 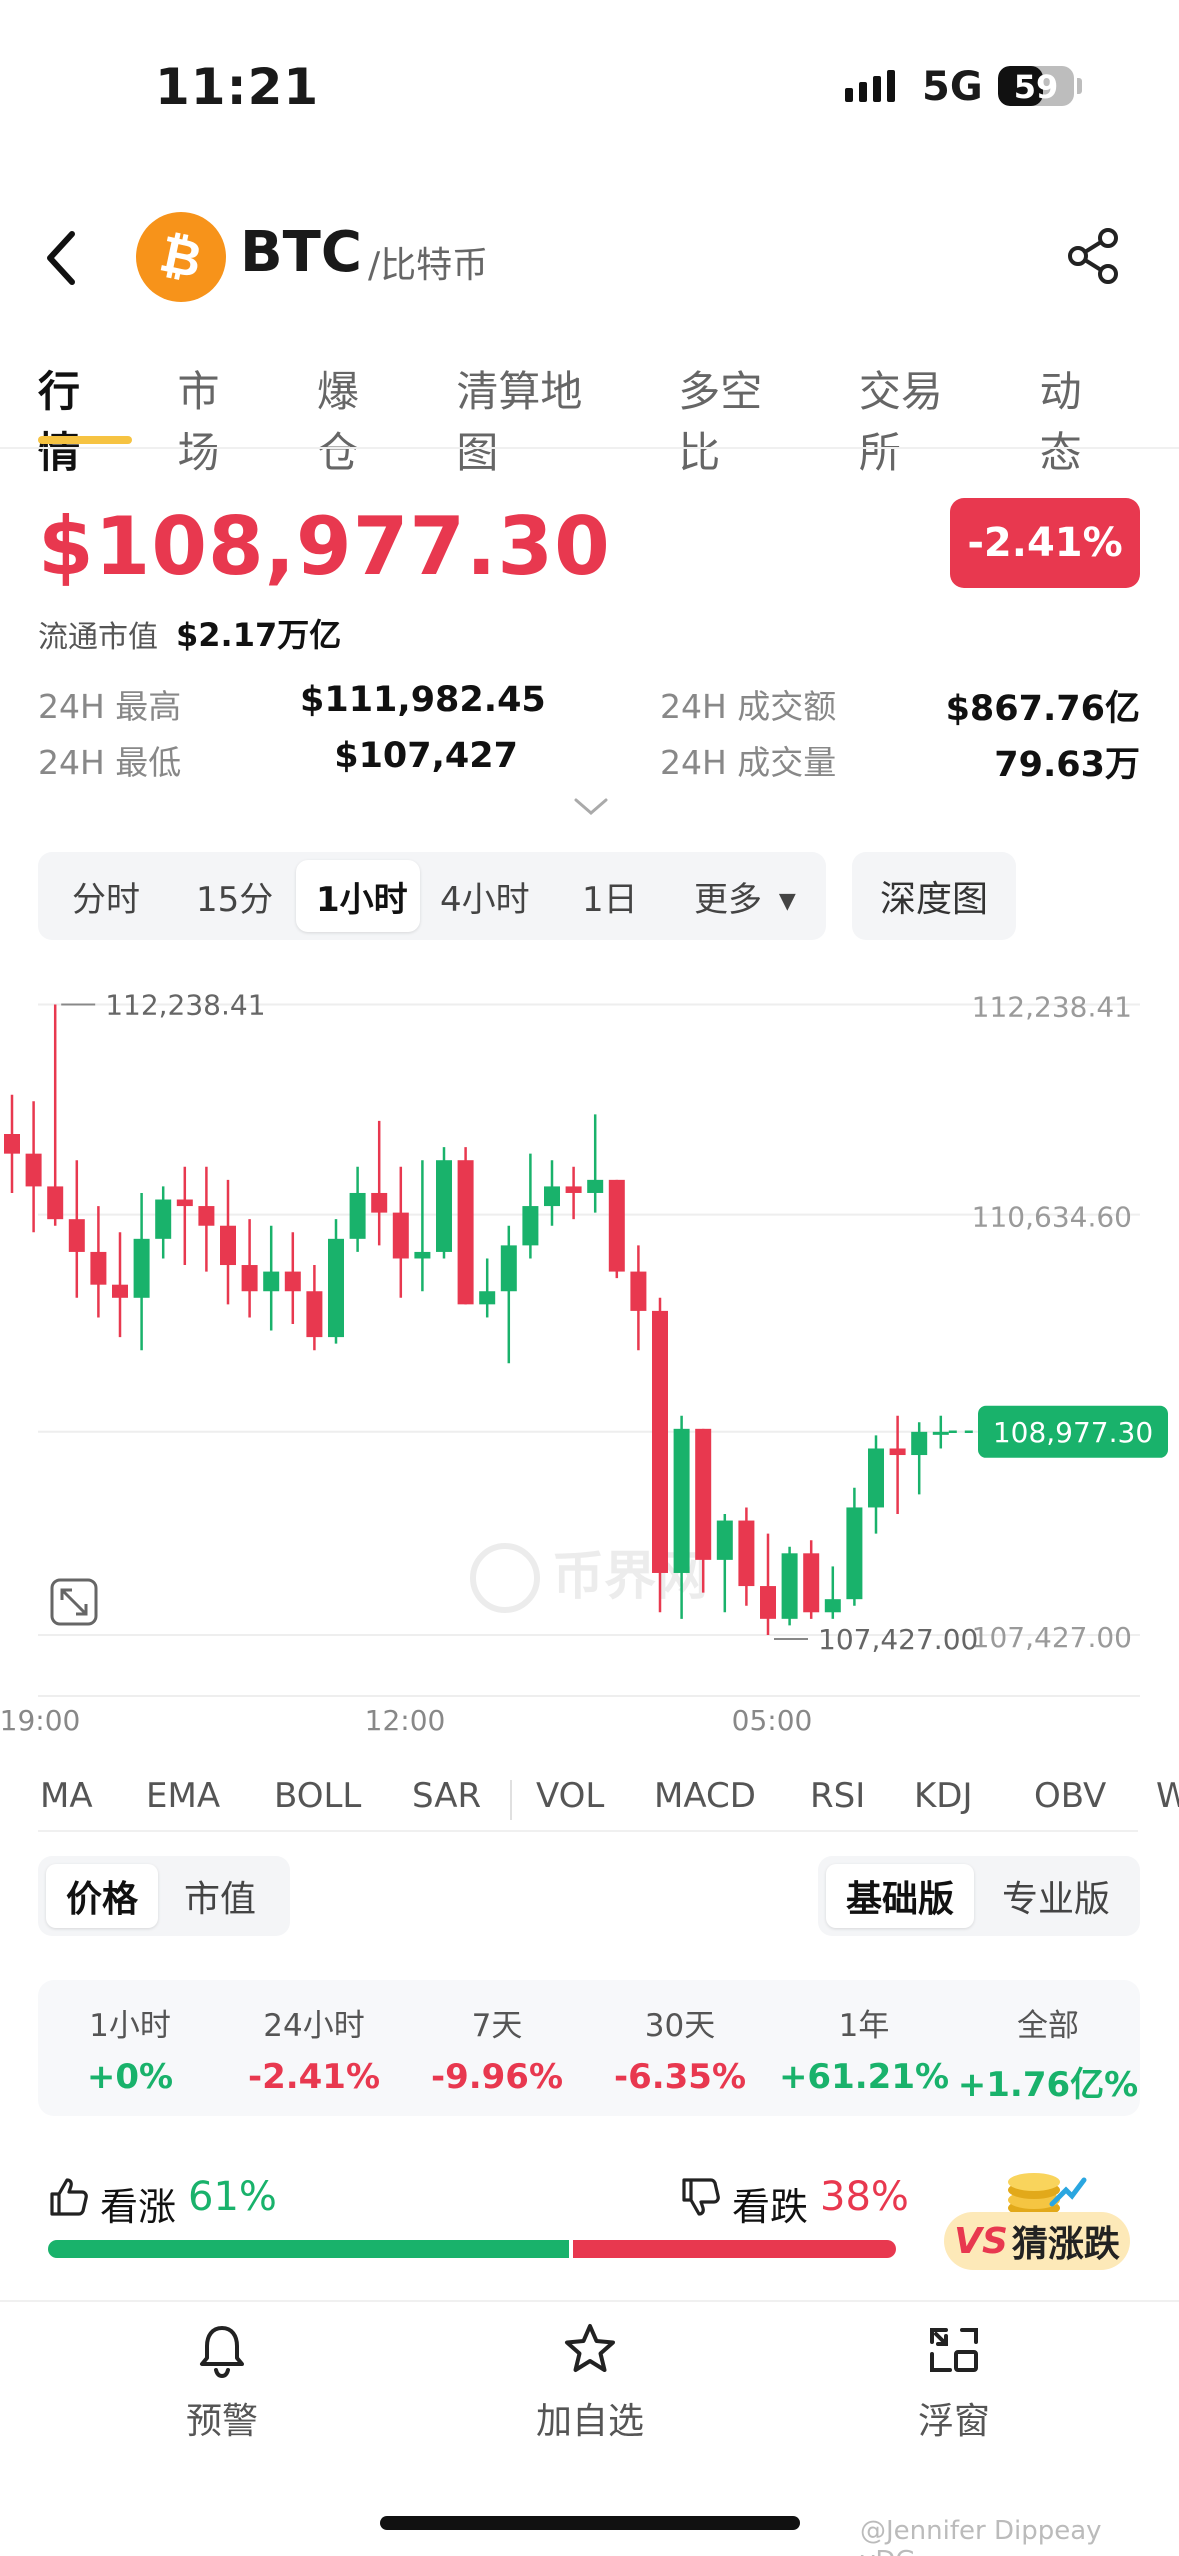 What do you see at coordinates (98, 637) in the screenshot?
I see `market-cap-label: 流通市值` at bounding box center [98, 637].